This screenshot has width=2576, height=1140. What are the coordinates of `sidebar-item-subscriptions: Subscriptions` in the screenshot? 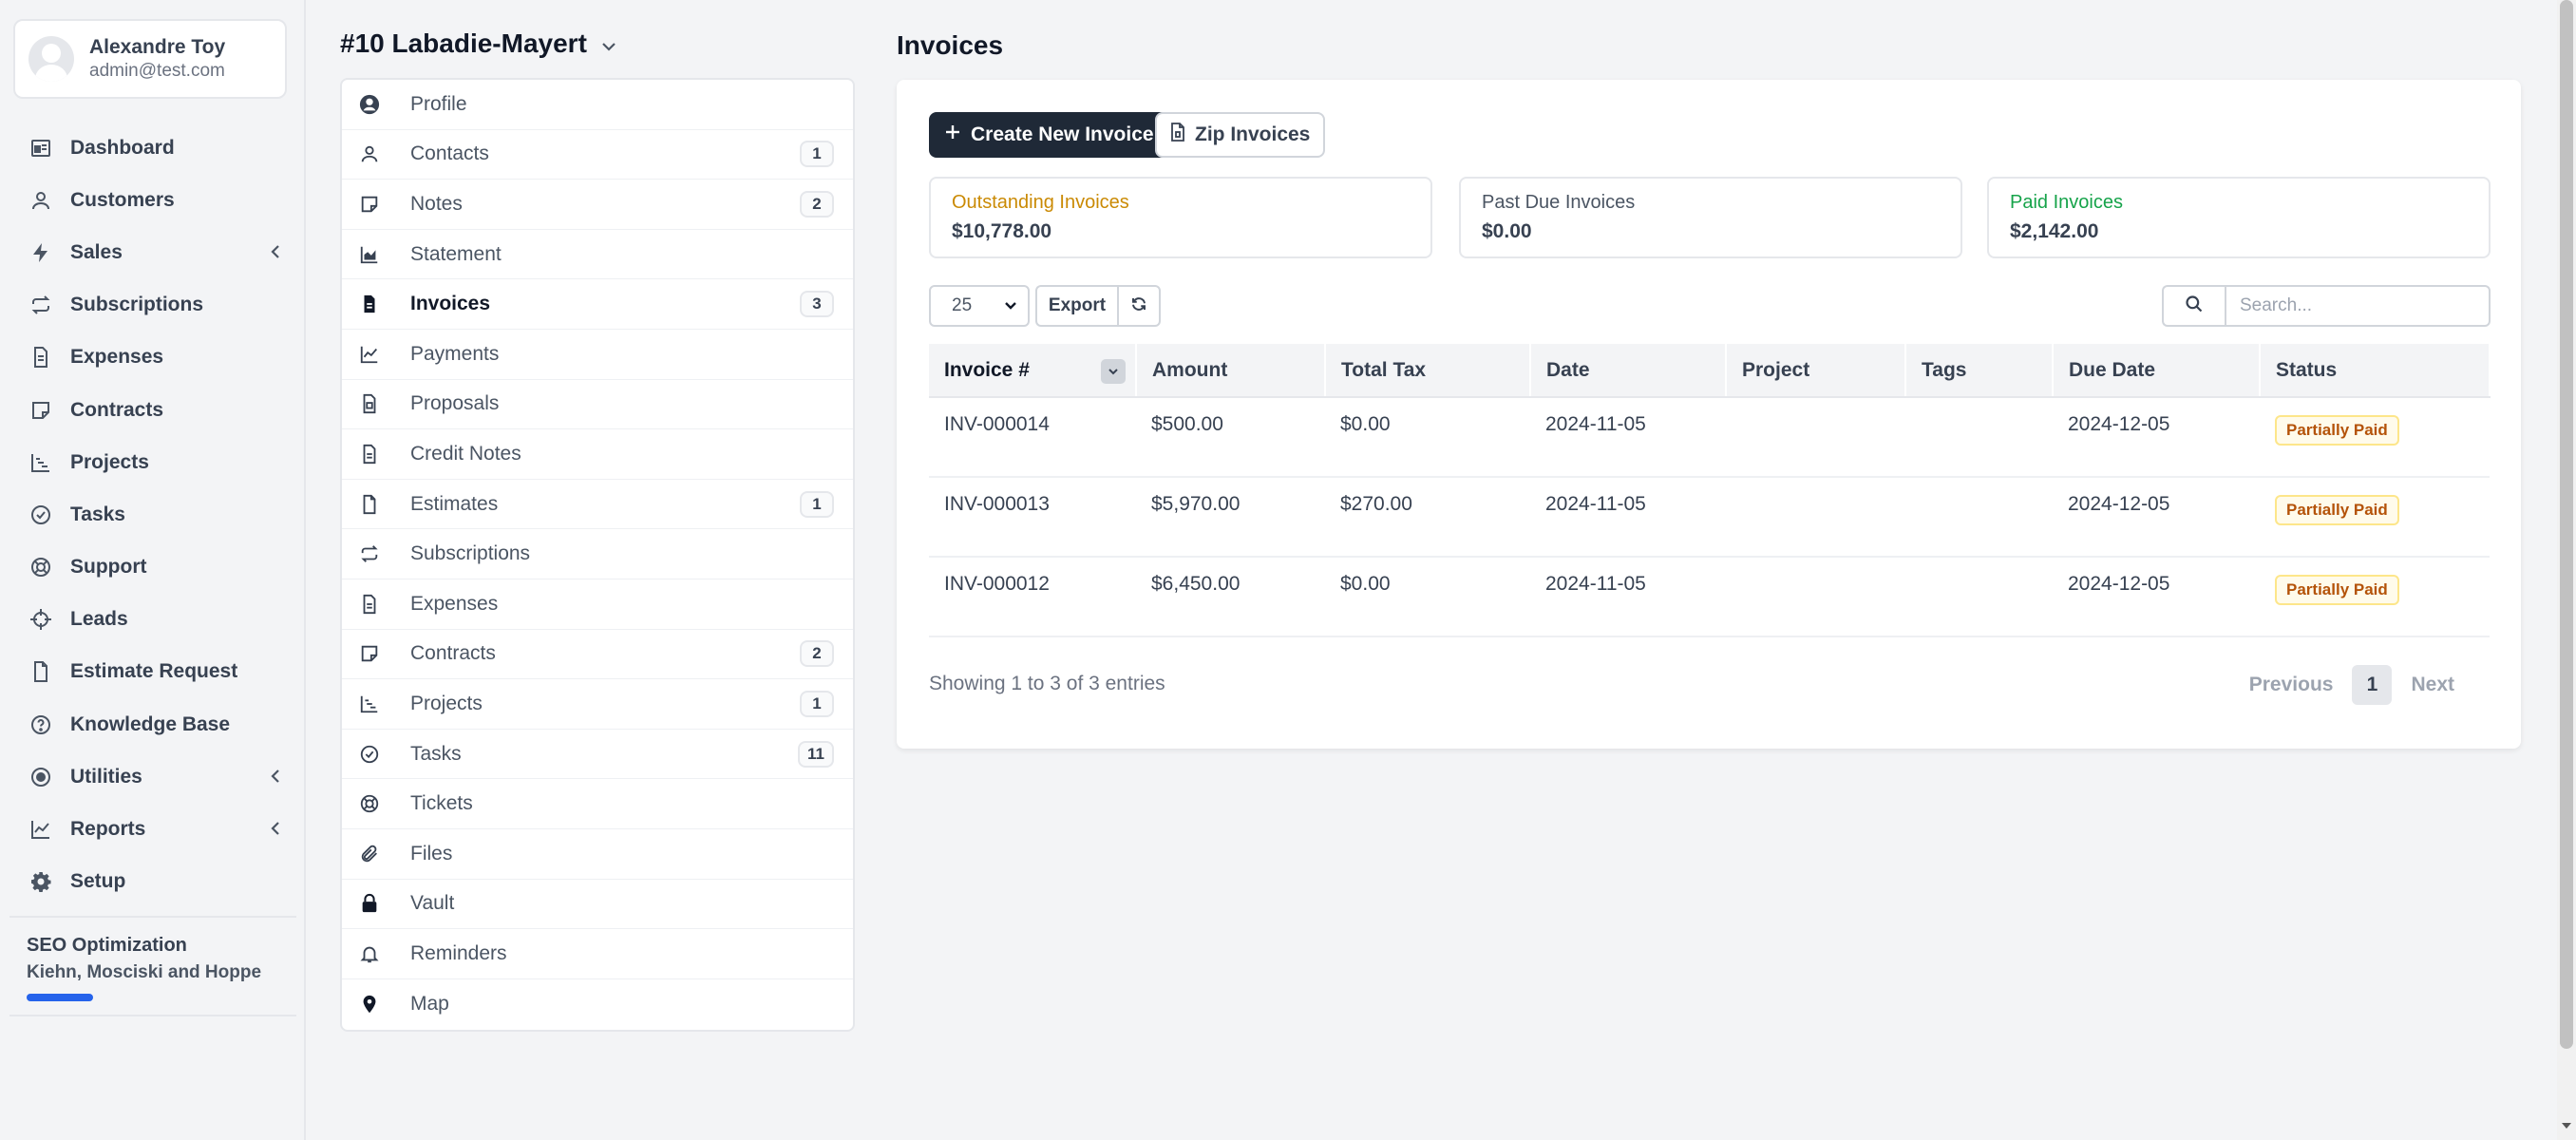 It's located at (152, 305).